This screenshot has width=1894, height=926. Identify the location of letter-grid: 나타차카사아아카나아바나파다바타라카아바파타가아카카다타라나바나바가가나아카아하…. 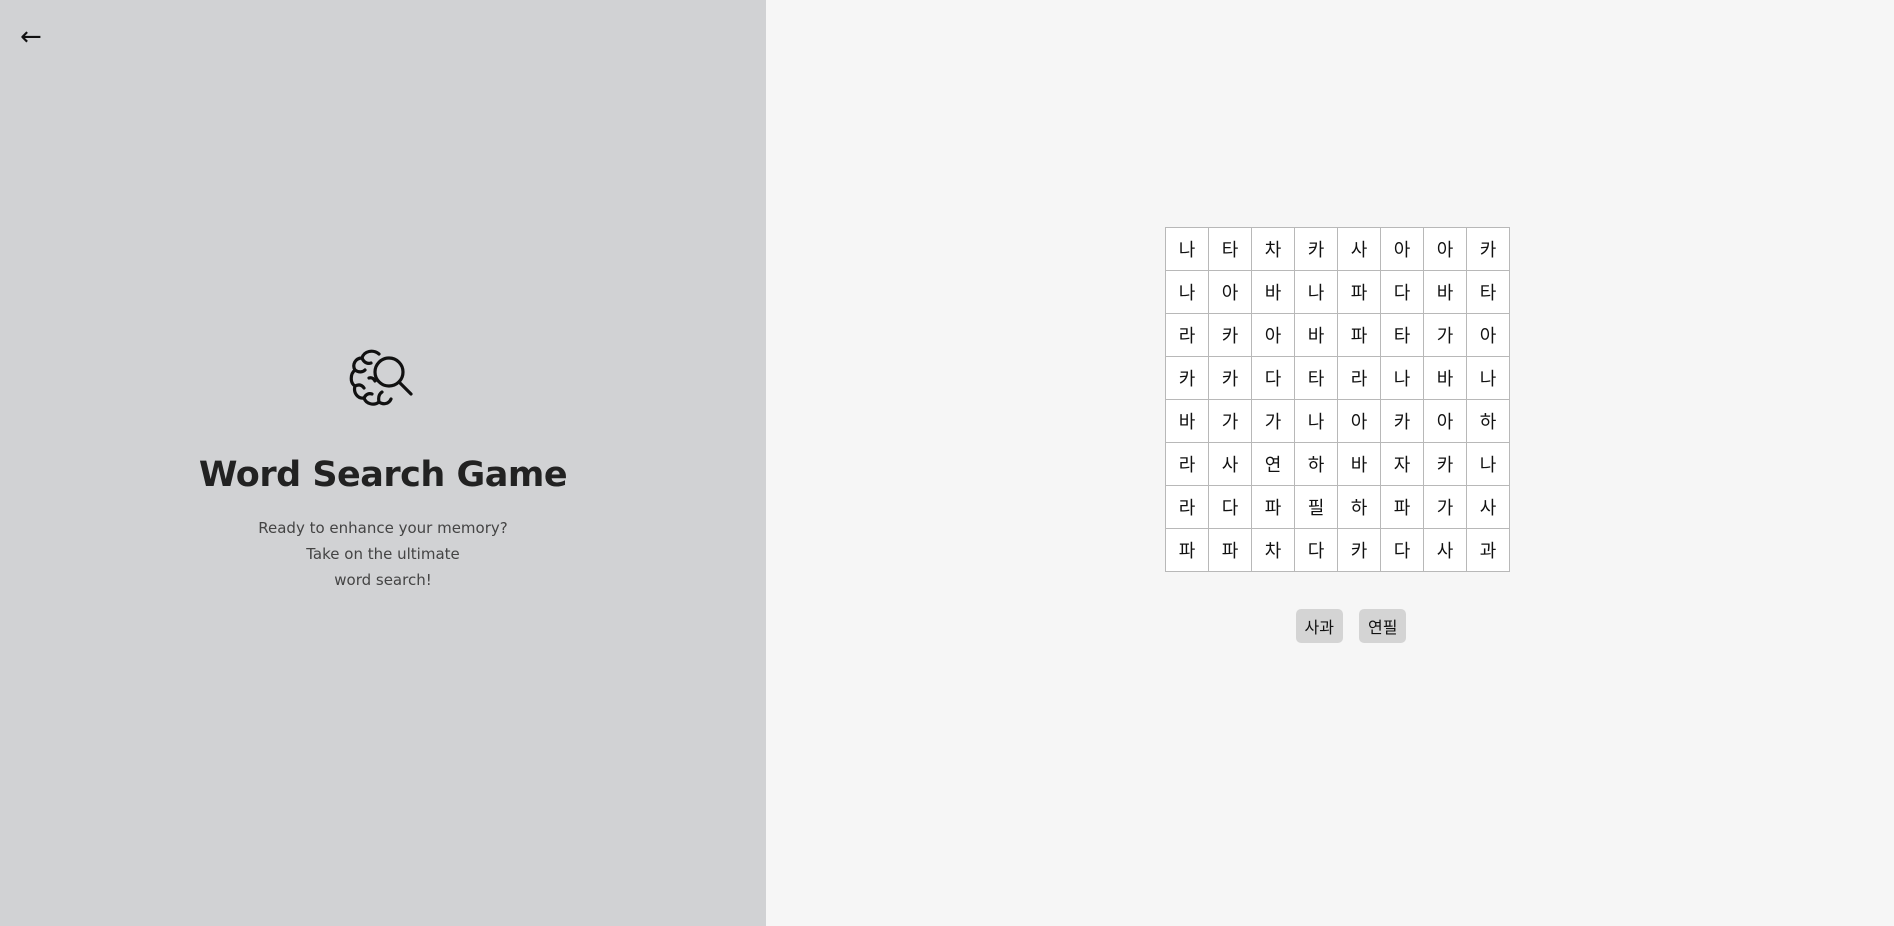
(1337, 399).